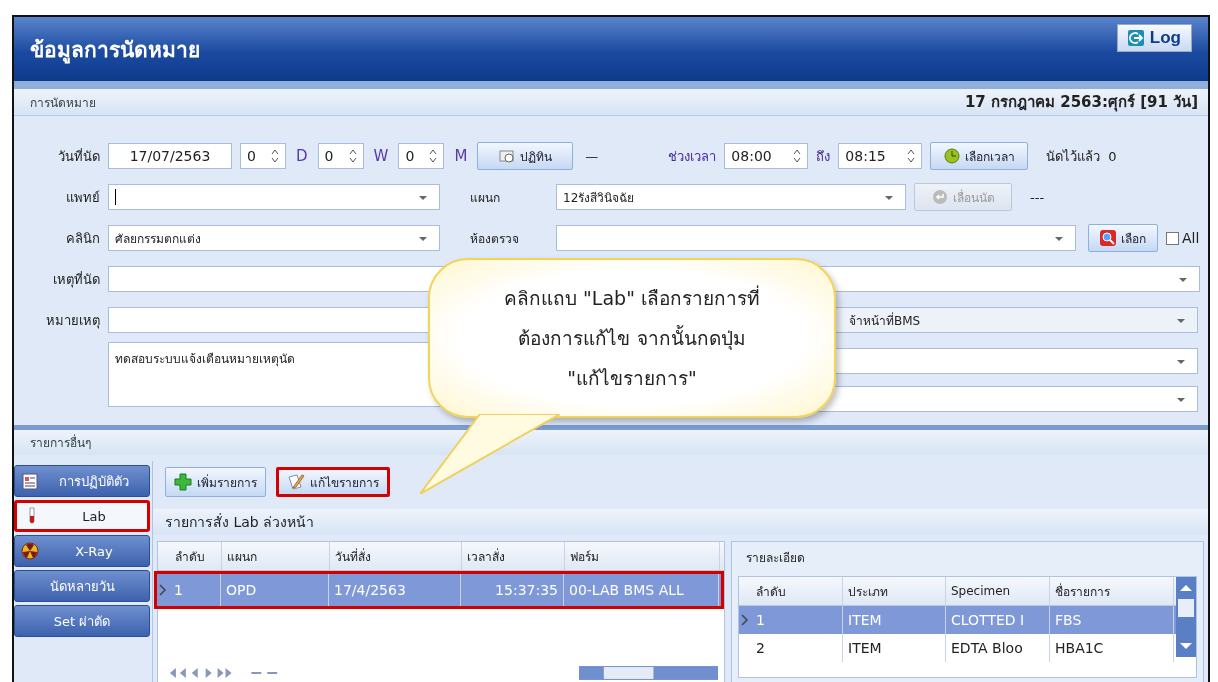 Image resolution: width=1218 pixels, height=682 pixels. Describe the element at coordinates (115, 51) in the screenshot. I see `window-title: ข้อมูลการนัดหมาย` at that location.